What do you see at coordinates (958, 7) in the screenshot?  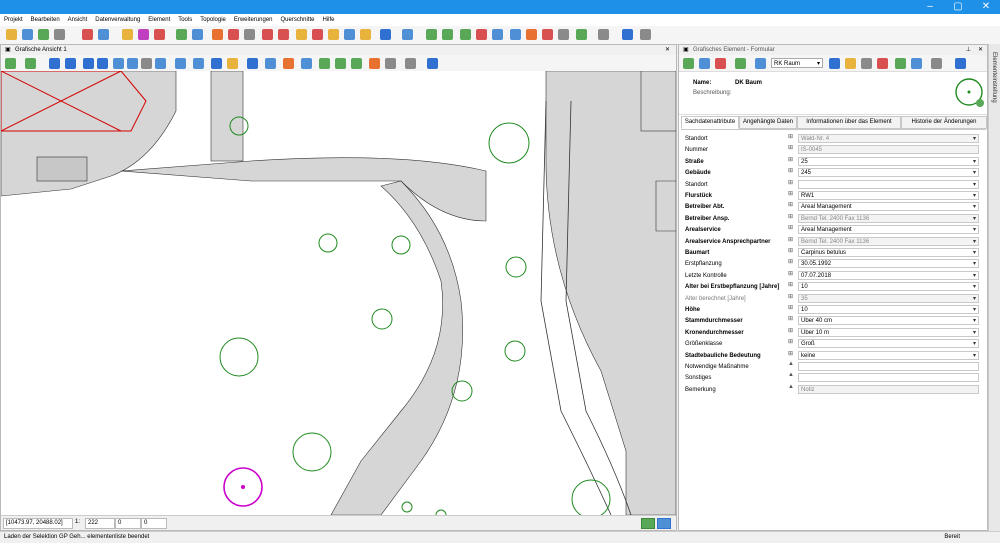 I see `maximize-icon: ▢` at bounding box center [958, 7].